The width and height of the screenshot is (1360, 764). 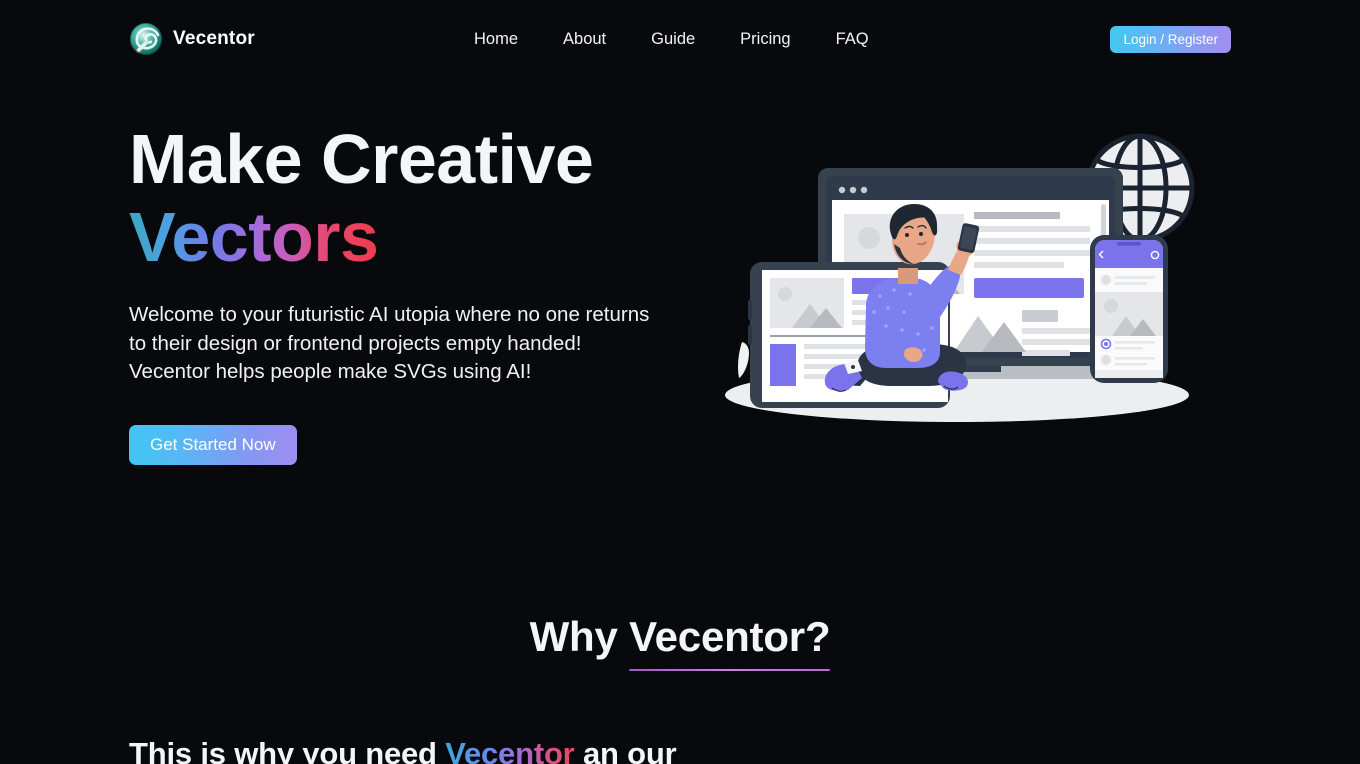 What do you see at coordinates (510, 750) in the screenshot?
I see `why-subheading-accent: Vecentor` at bounding box center [510, 750].